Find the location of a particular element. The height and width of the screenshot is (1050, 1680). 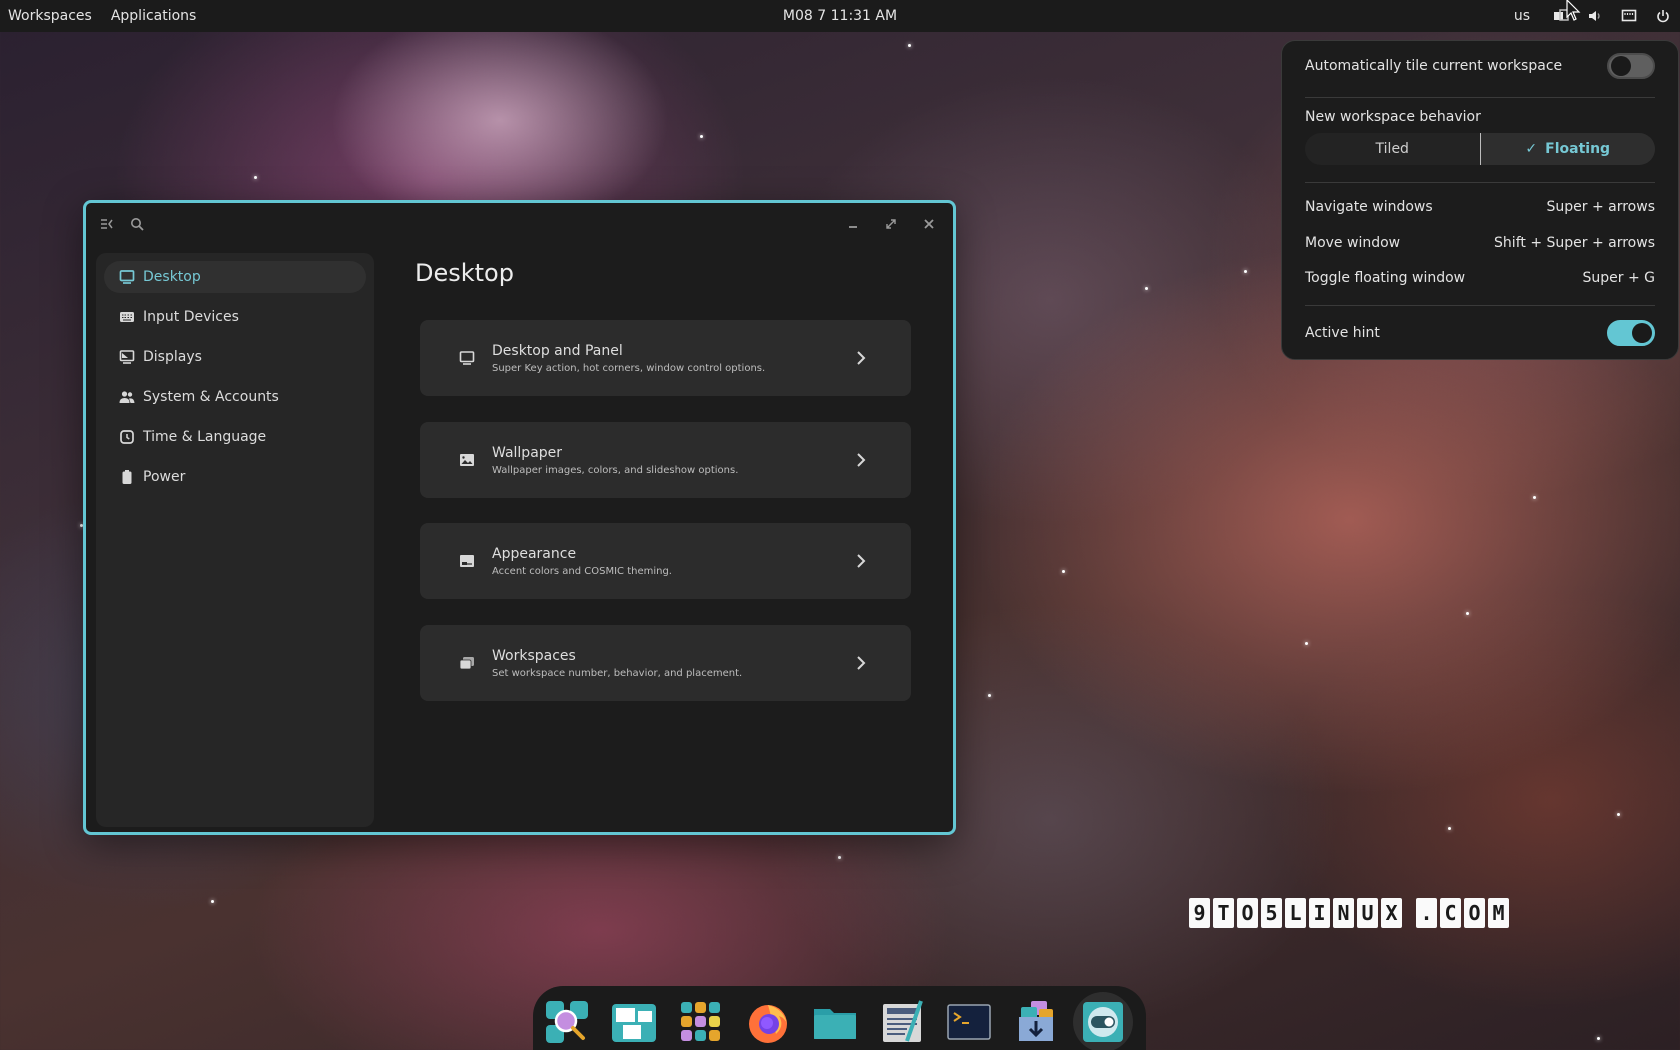

folder-icon is located at coordinates (835, 1024).